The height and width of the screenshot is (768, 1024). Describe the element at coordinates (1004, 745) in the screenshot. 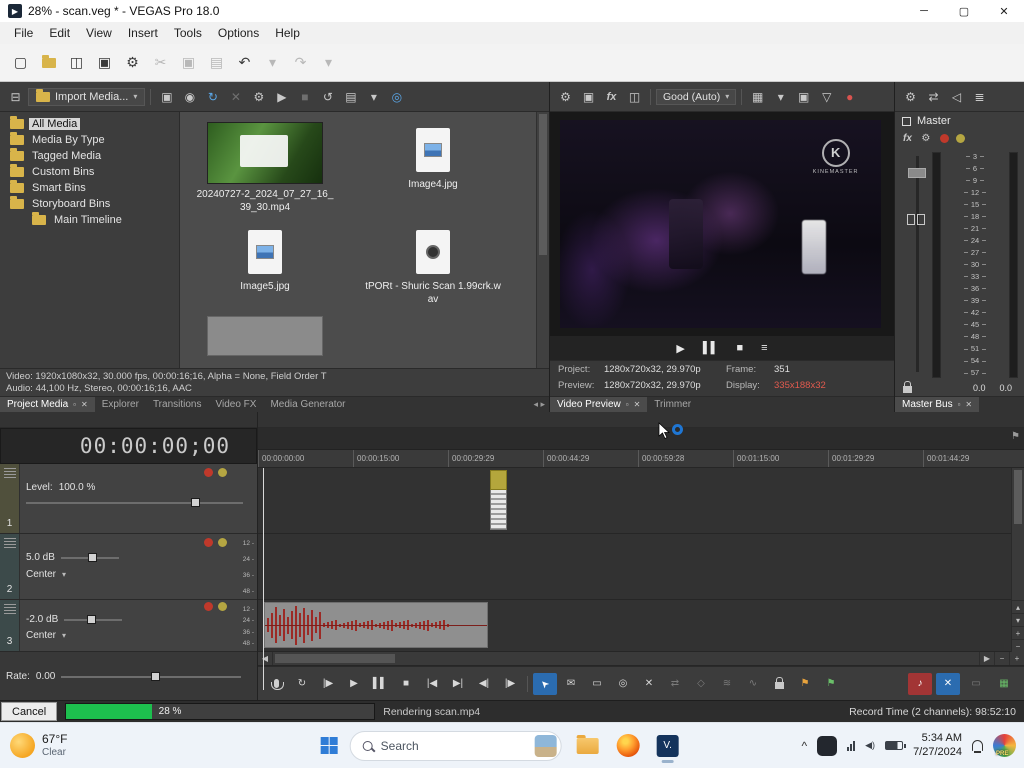

I see `colorful-tray-icon: PRE` at that location.